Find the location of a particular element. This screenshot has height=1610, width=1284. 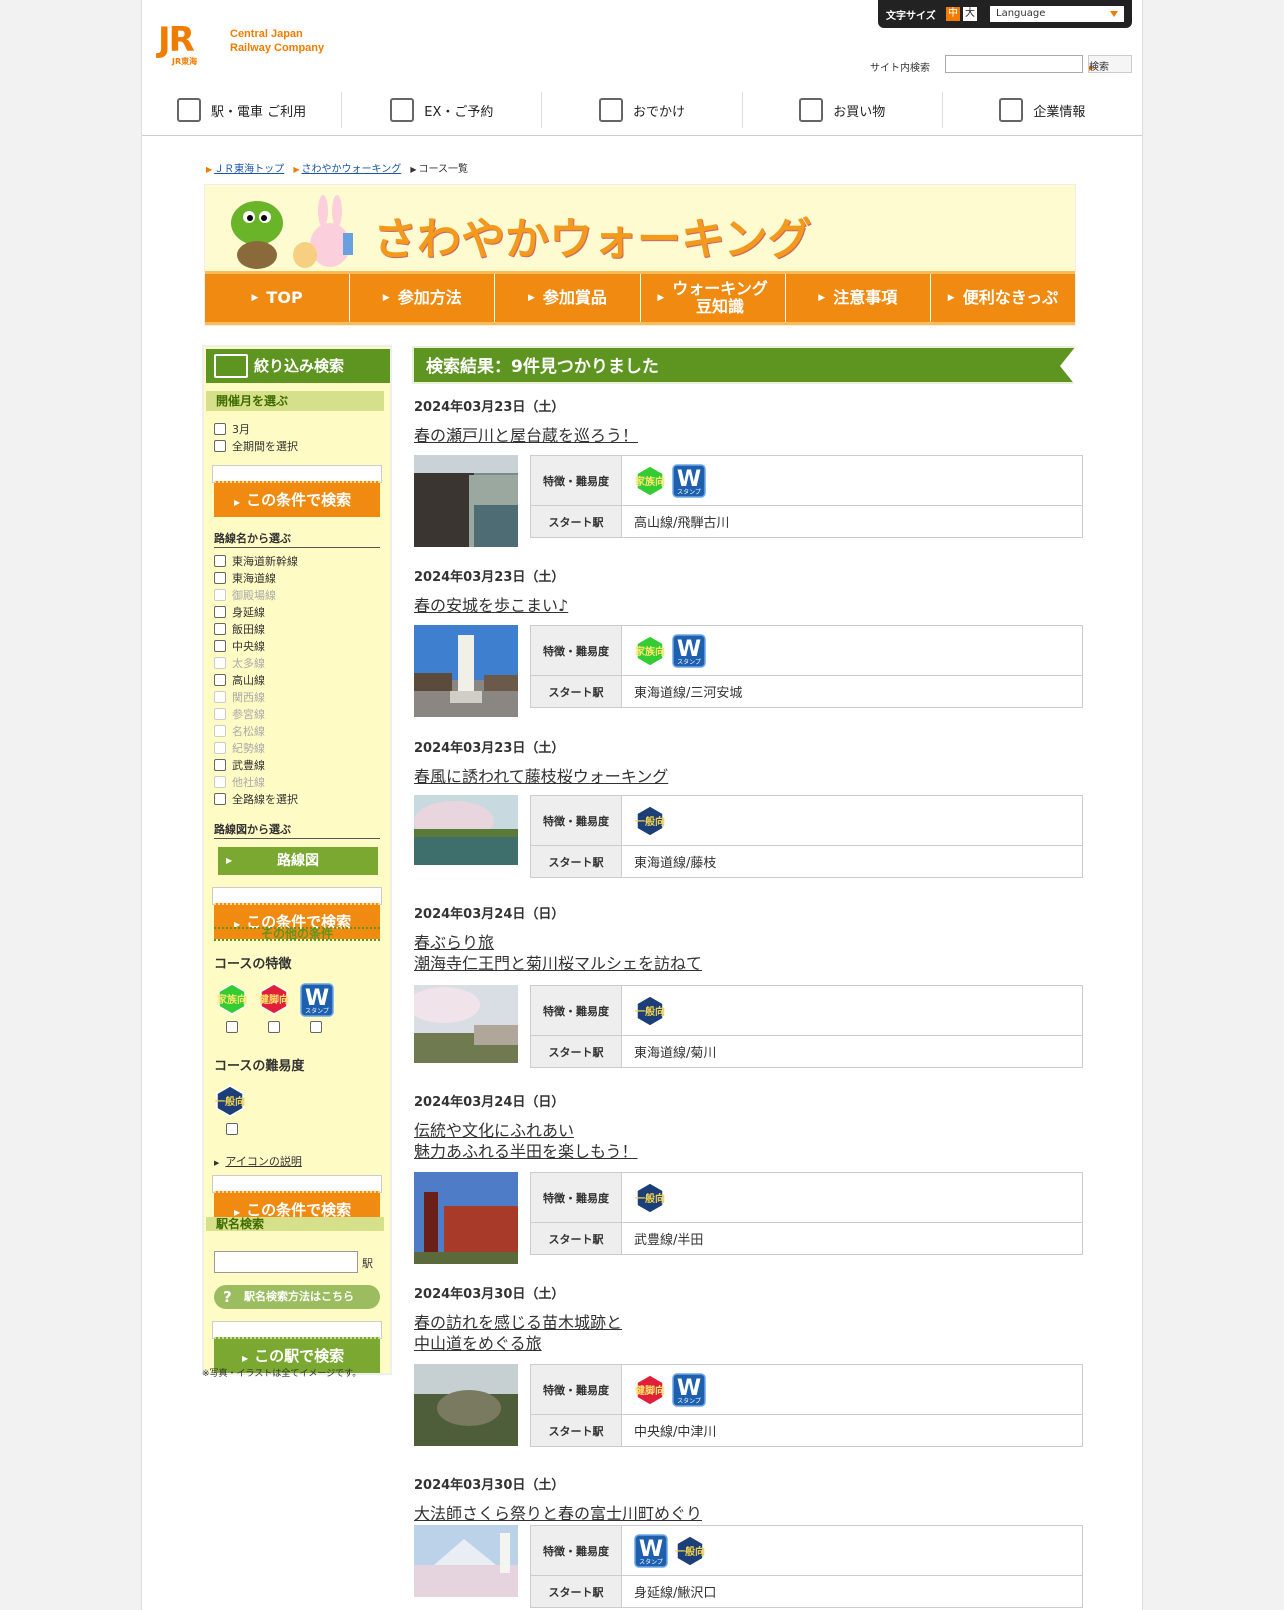

ticket-icon is located at coordinates (402, 110).